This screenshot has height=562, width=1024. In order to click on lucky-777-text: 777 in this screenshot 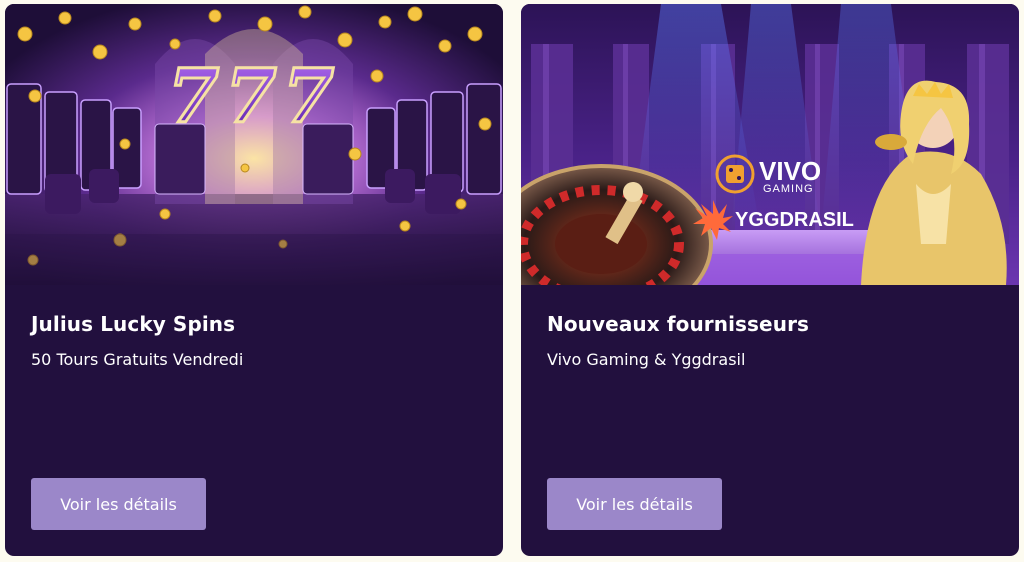, I will do `click(254, 97)`.